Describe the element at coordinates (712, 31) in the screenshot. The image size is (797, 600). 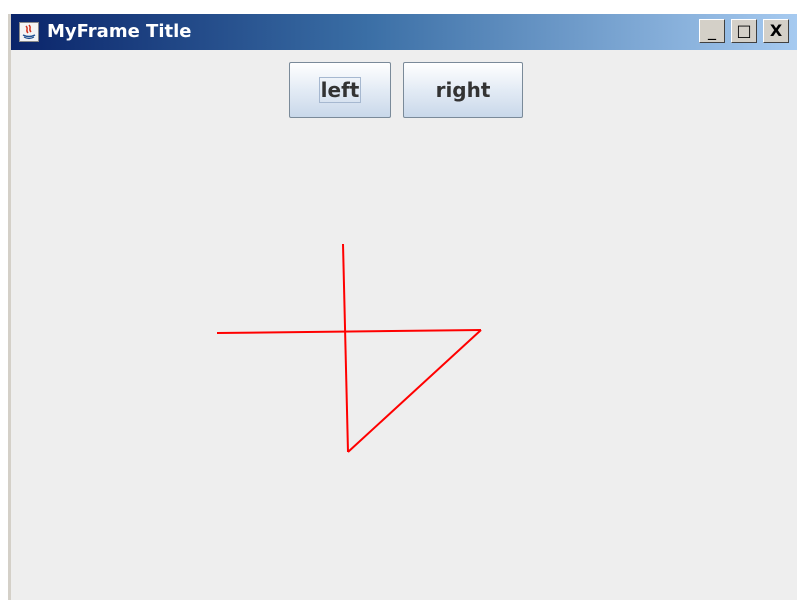
I see `minimize-button: _` at that location.